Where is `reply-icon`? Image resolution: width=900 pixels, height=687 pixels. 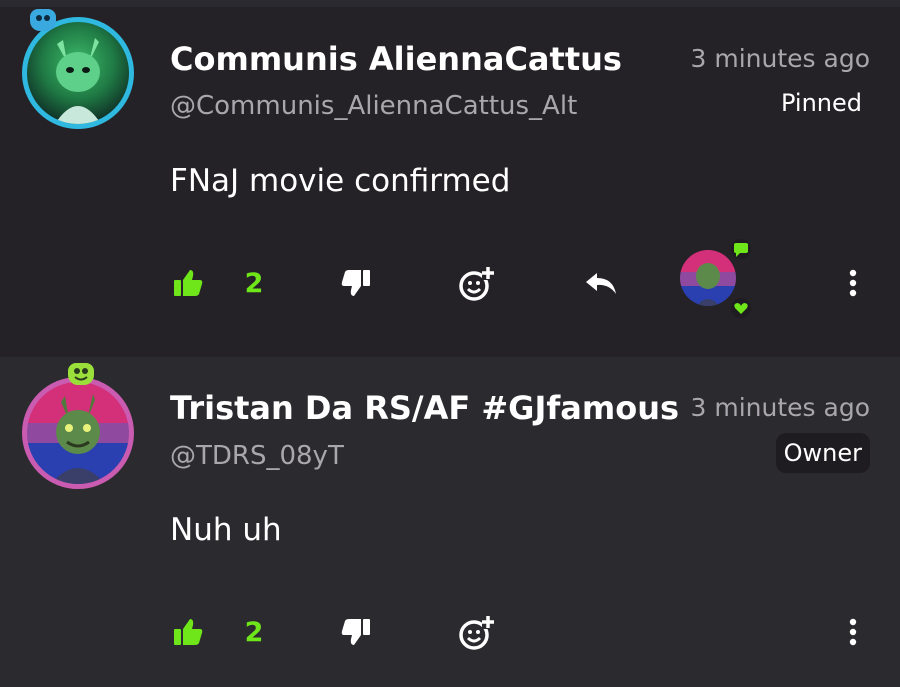
reply-icon is located at coordinates (601, 283).